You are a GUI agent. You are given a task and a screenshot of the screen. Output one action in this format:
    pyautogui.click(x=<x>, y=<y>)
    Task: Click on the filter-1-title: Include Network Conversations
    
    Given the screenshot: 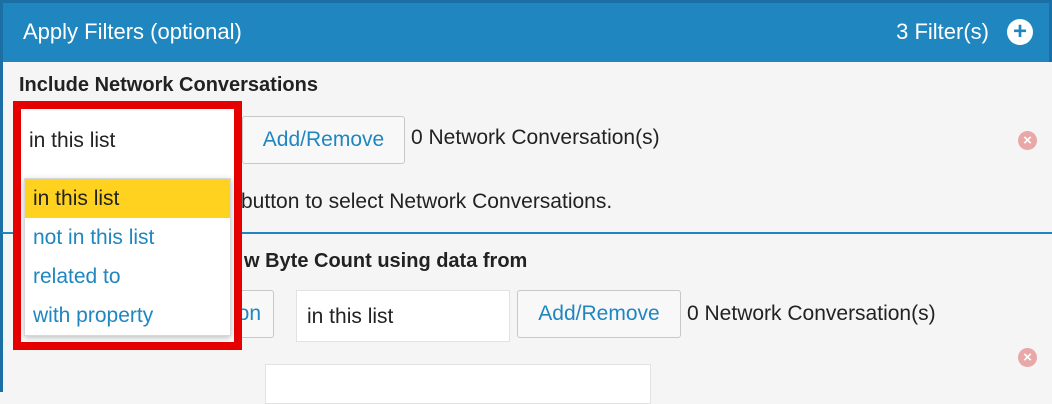 What is the action you would take?
    pyautogui.click(x=168, y=85)
    